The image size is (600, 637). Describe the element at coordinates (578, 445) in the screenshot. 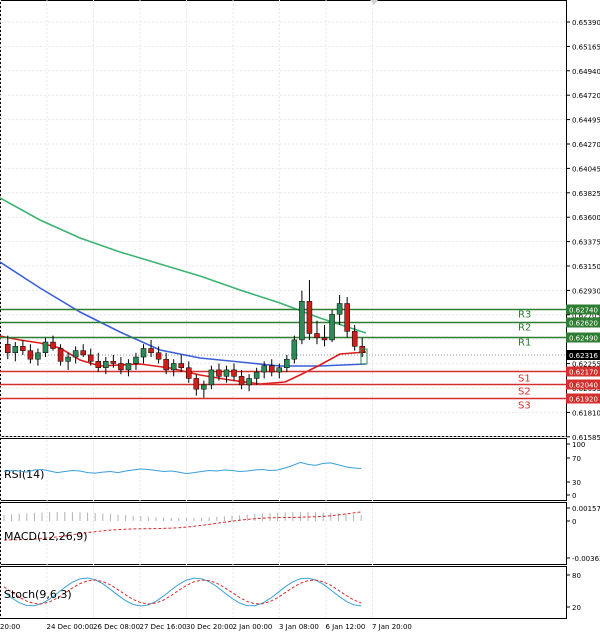

I see `indicator-tick-label: 100` at that location.